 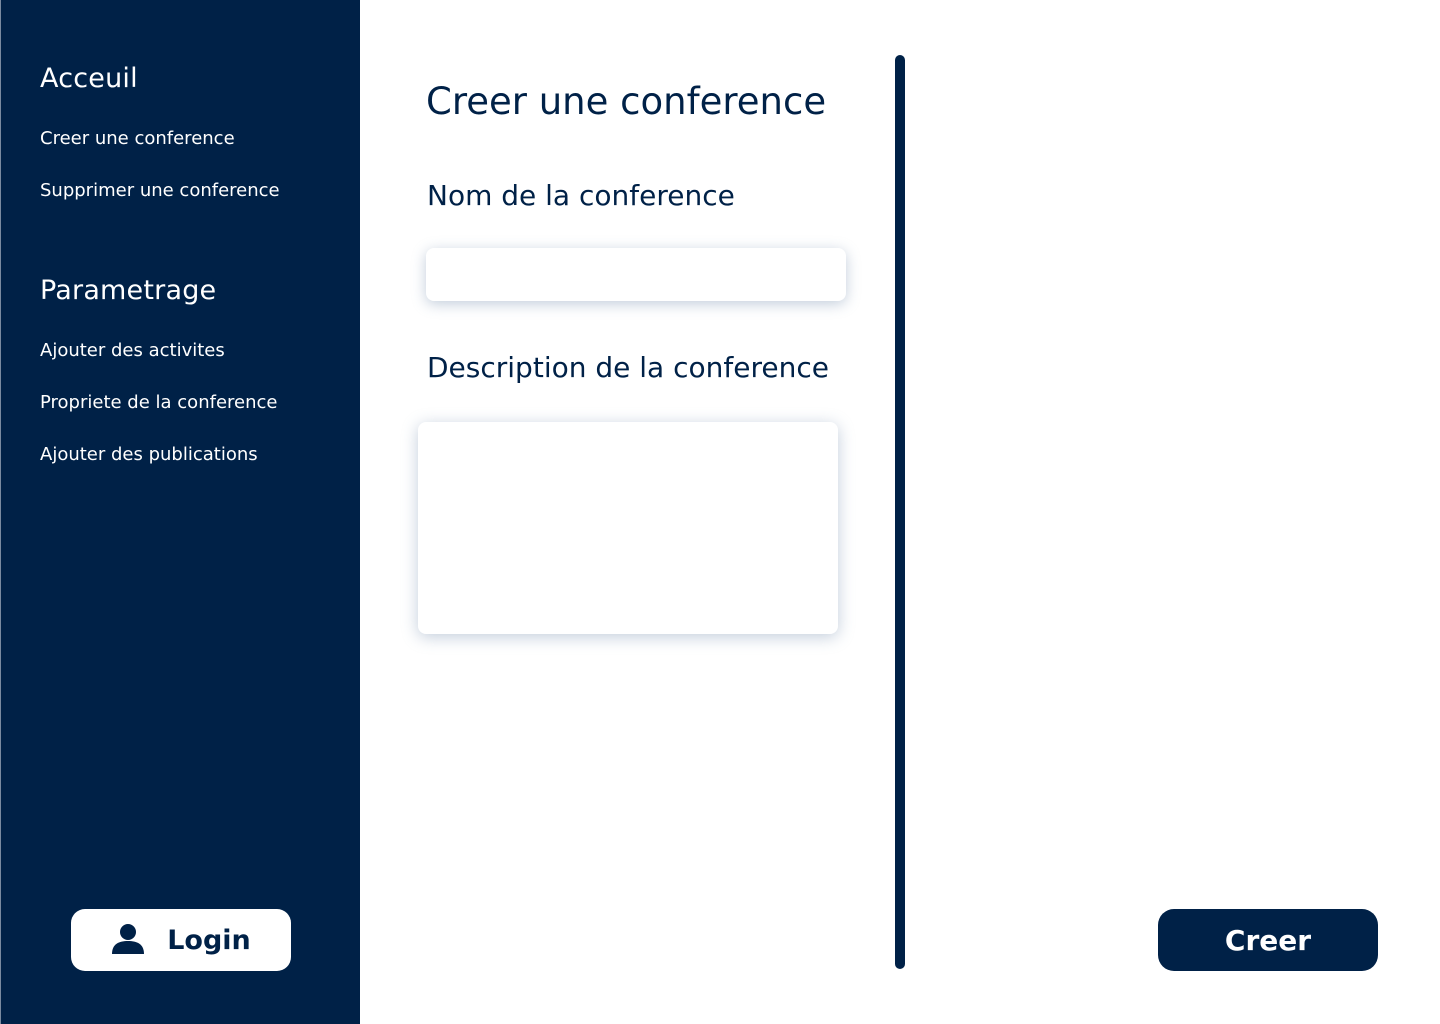 I want to click on page-title: Creer une conference, so click(x=626, y=101).